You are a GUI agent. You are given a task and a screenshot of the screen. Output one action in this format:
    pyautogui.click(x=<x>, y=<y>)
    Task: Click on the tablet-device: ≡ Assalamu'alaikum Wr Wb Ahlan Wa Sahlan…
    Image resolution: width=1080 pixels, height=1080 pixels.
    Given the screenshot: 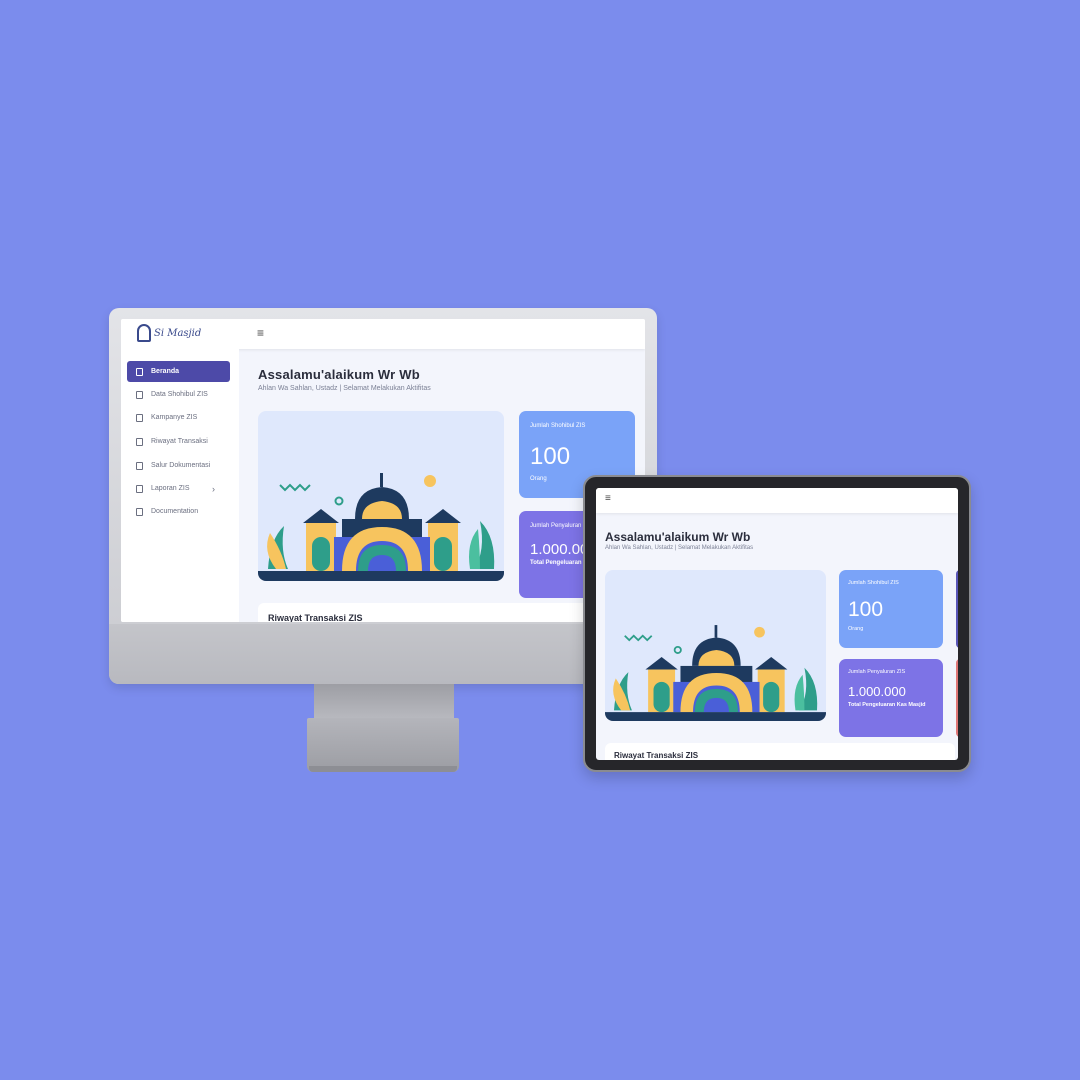 What is the action you would take?
    pyautogui.click(x=777, y=623)
    